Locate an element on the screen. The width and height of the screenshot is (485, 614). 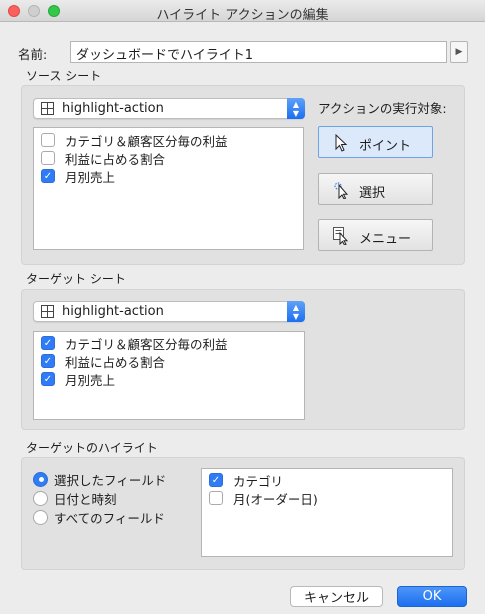
list-item: ✓ カテゴリ is located at coordinates (246, 480).